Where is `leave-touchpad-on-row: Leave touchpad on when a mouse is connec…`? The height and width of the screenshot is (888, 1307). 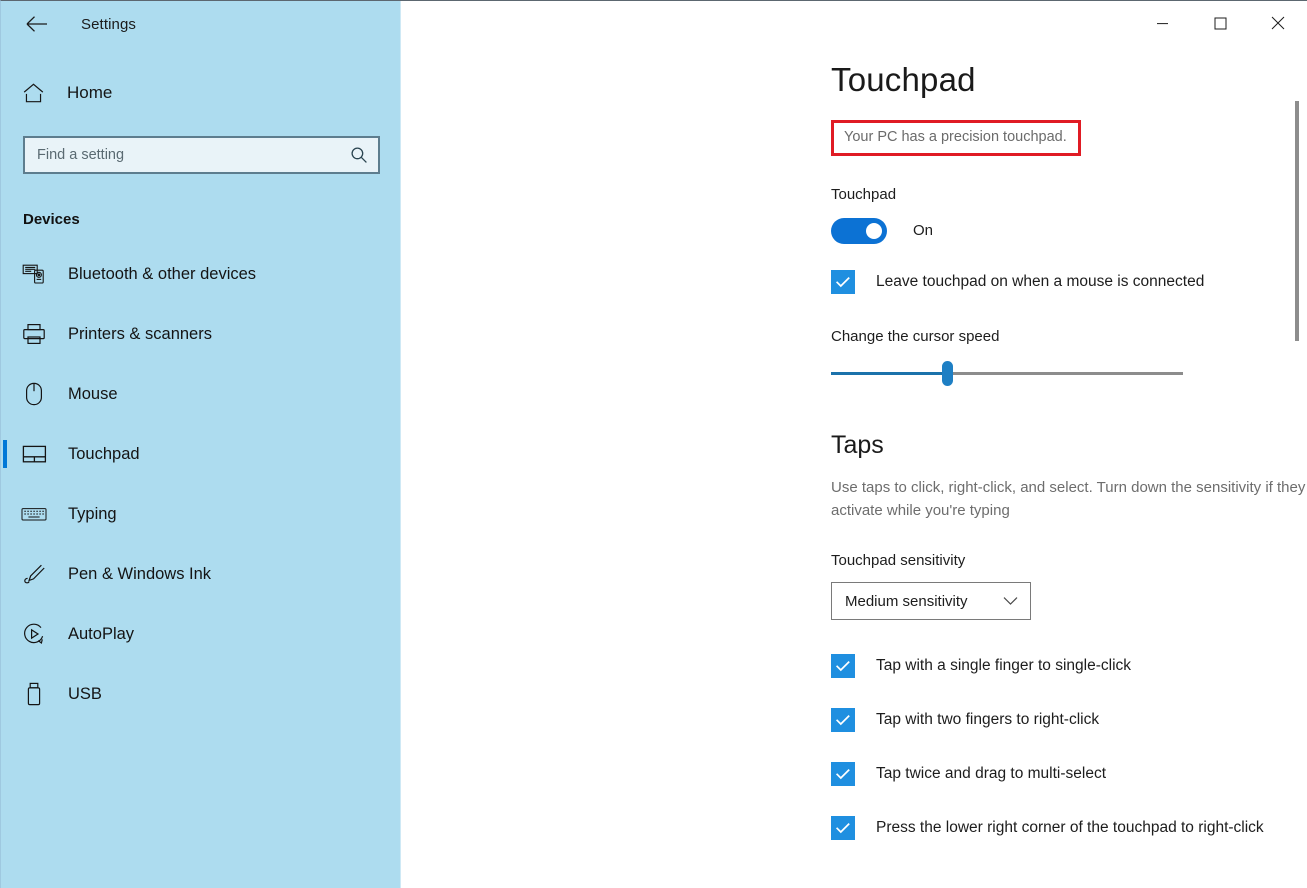
leave-touchpad-on-row: Leave touchpad on when a mouse is connec… is located at coordinates (1069, 281).